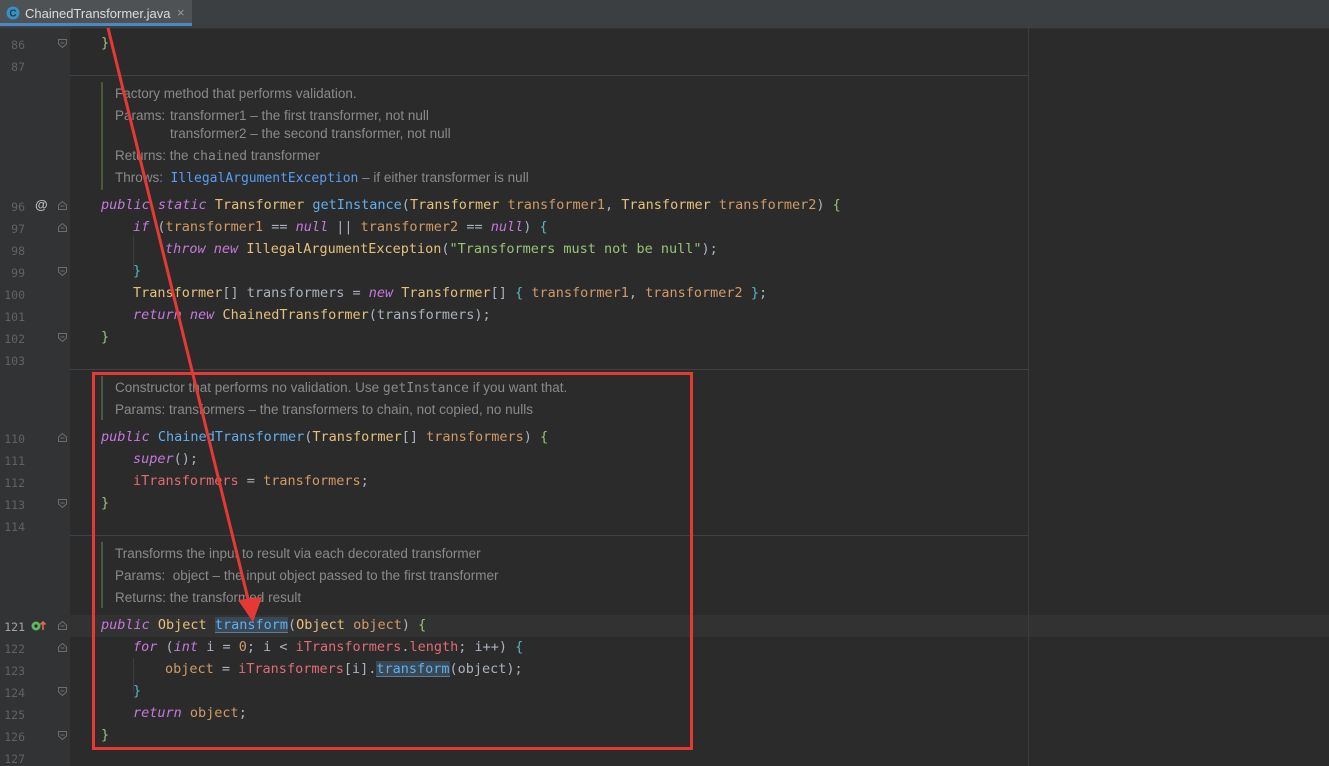 The image size is (1329, 766). Describe the element at coordinates (14, 439) in the screenshot. I see `line-number: 110` at that location.